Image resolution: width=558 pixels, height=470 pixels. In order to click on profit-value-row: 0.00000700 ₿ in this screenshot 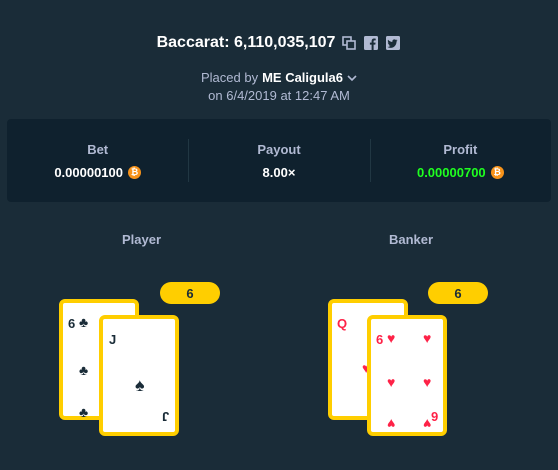, I will do `click(460, 172)`.